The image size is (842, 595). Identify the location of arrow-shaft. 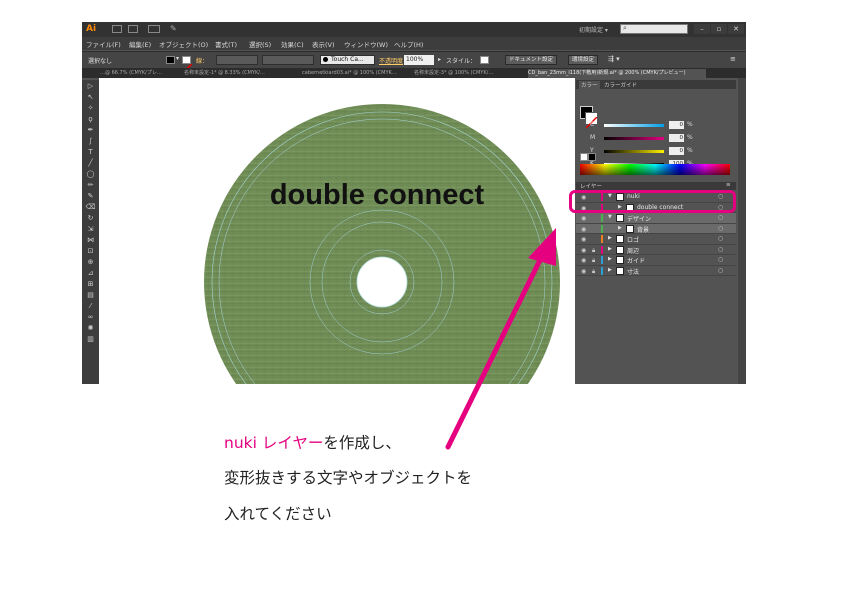
(495, 350).